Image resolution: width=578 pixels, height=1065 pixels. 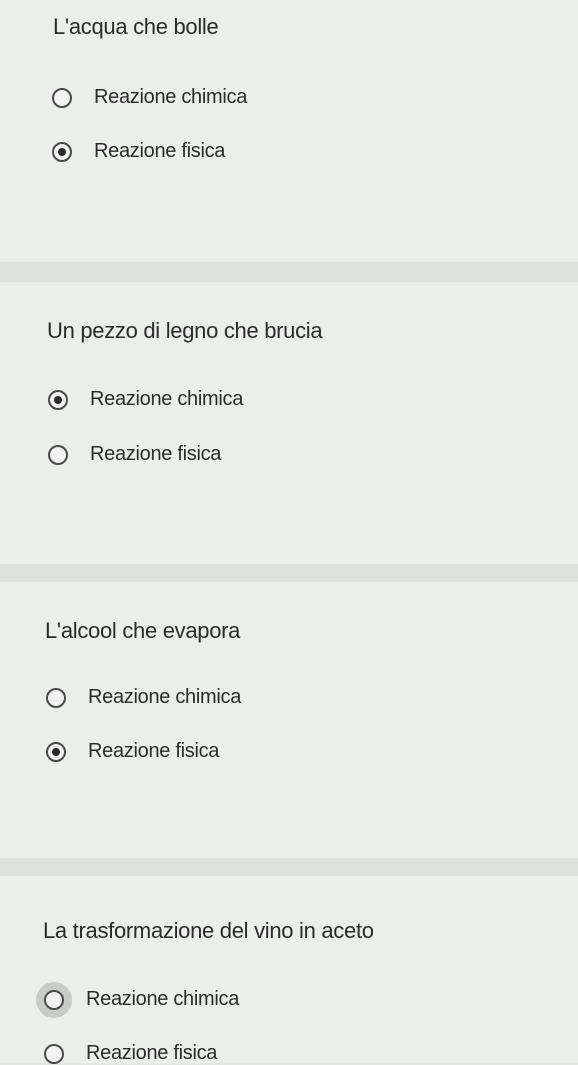 What do you see at coordinates (54, 999) in the screenshot?
I see `radio-button-focused` at bounding box center [54, 999].